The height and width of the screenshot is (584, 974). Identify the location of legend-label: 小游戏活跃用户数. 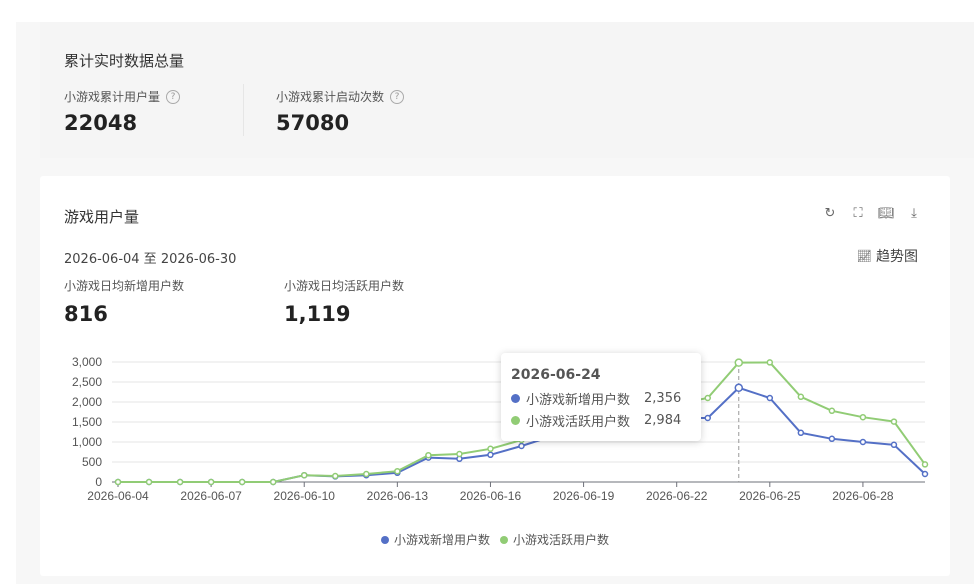
(561, 540).